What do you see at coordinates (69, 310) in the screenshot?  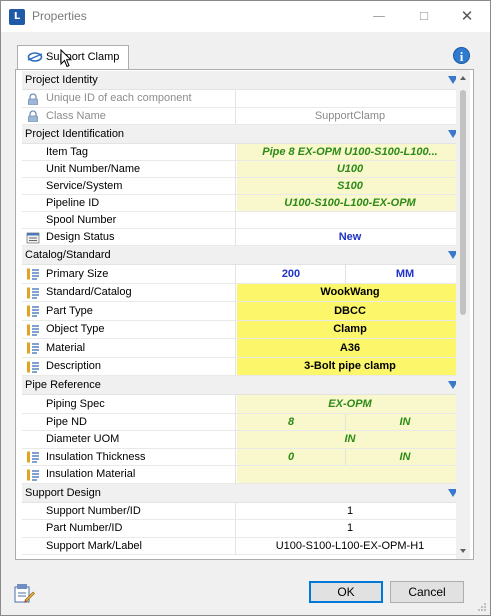 I see `property-label: Part Type` at bounding box center [69, 310].